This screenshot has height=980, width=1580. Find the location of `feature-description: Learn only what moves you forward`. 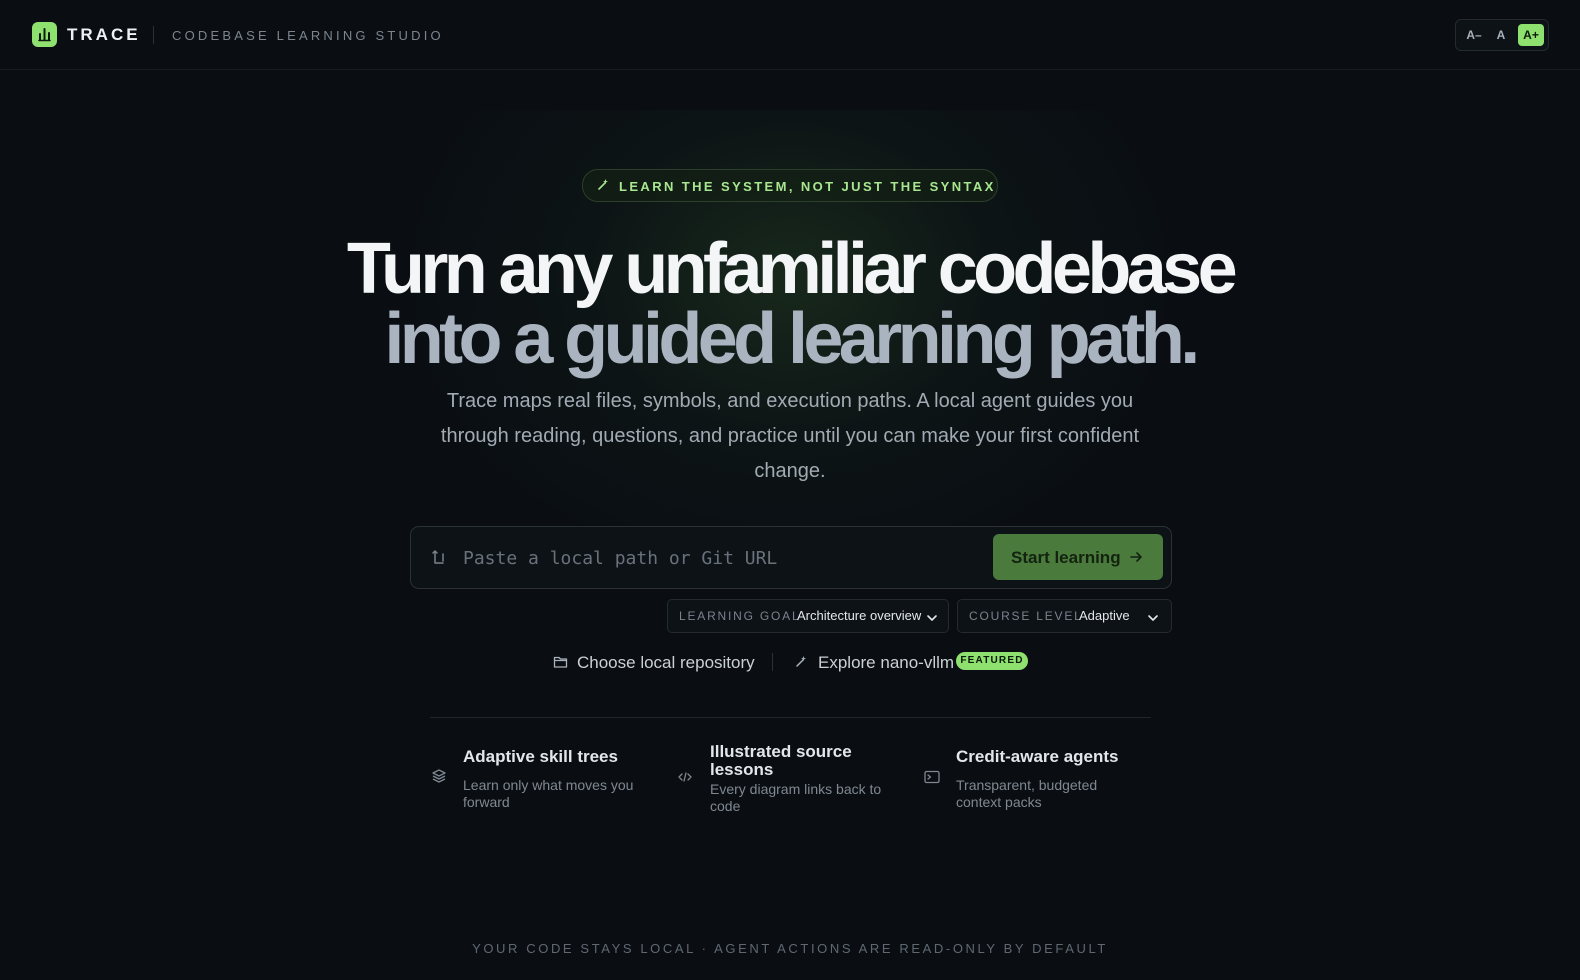

feature-description: Learn only what moves you forward is located at coordinates (548, 793).